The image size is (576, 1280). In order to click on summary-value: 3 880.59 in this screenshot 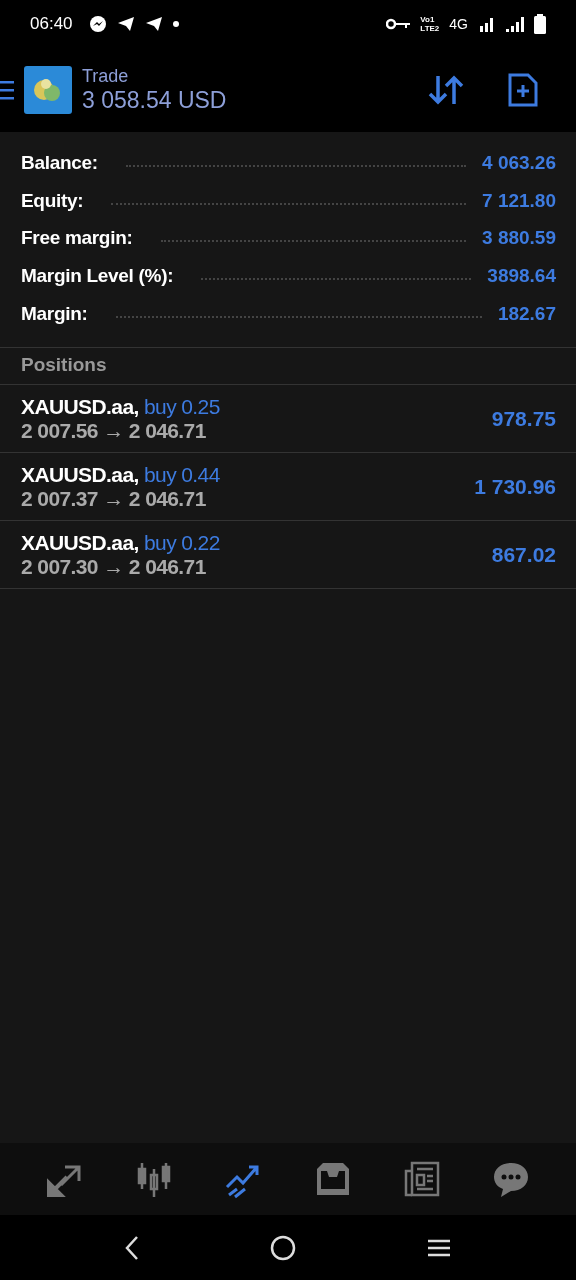, I will do `click(519, 238)`.